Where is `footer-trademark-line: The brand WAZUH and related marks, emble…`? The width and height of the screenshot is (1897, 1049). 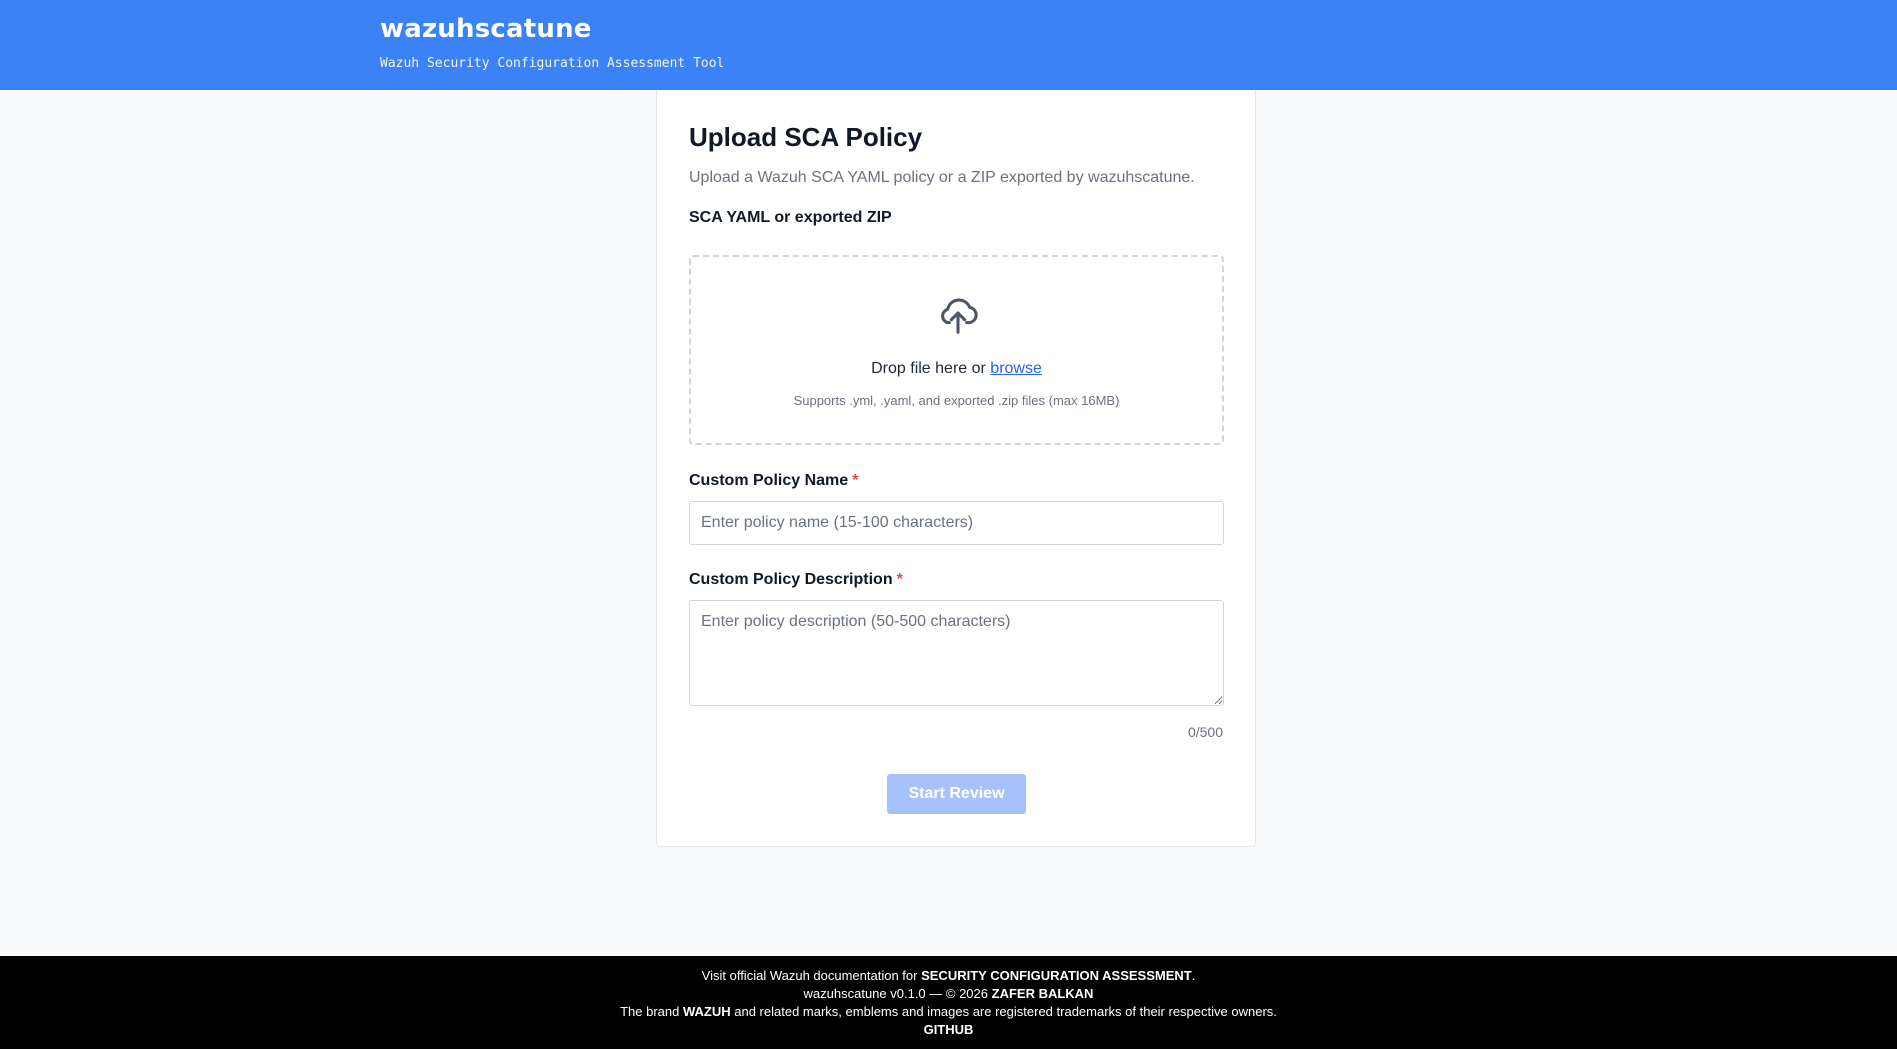 footer-trademark-line: The brand WAZUH and related marks, emble… is located at coordinates (948, 1012).